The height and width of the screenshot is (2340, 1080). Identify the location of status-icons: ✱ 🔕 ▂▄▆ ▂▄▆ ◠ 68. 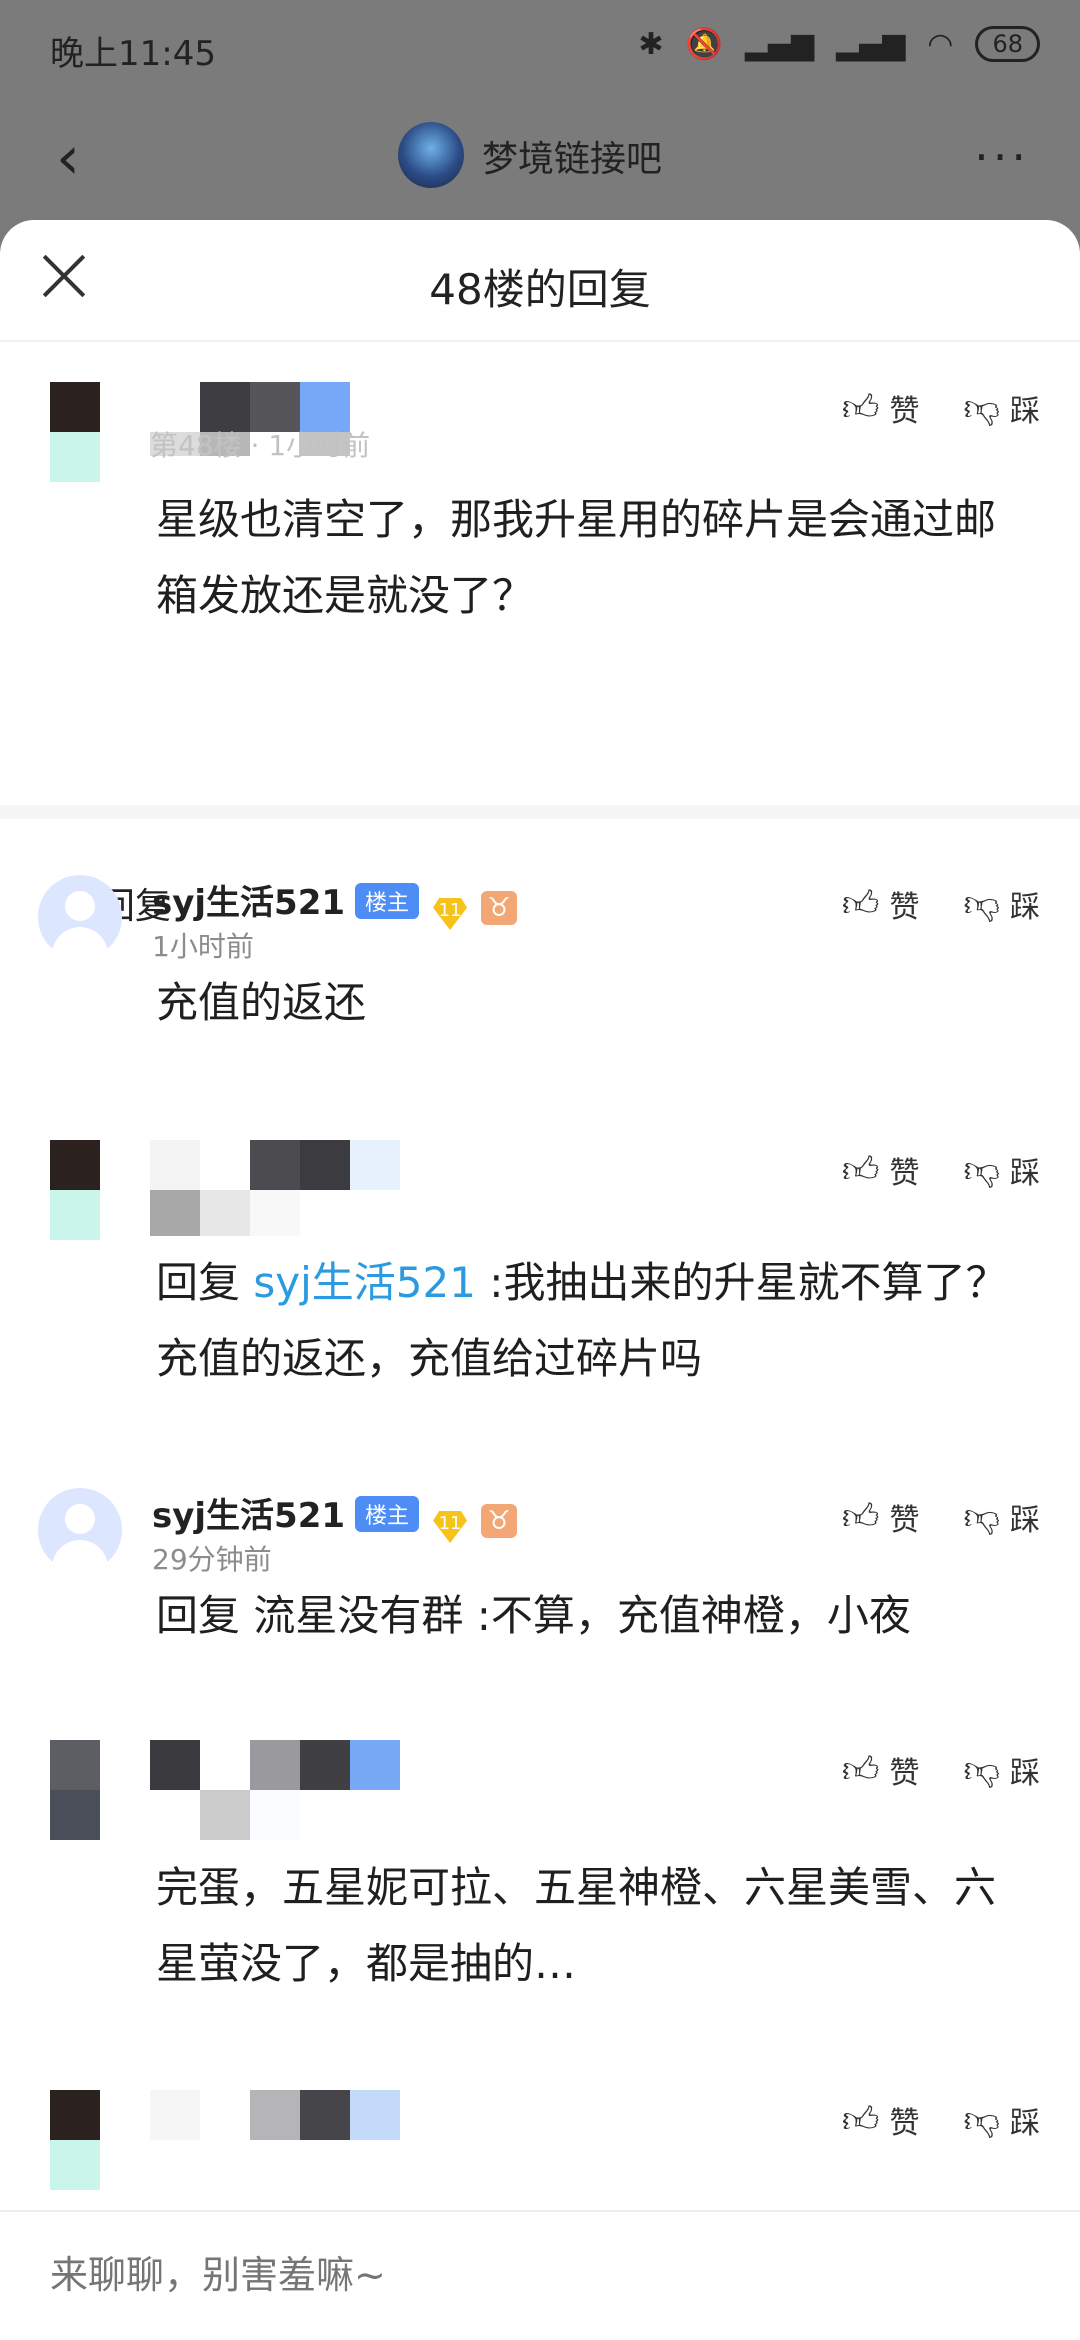
(839, 44).